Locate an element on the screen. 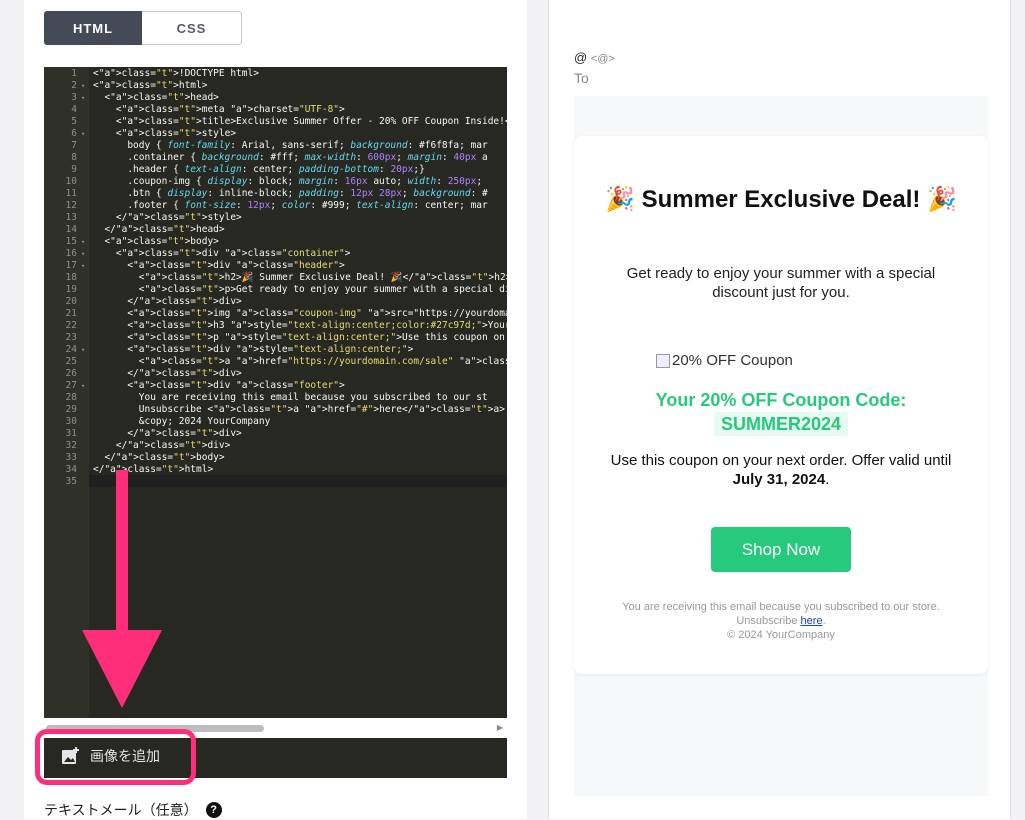 This screenshot has width=1025, height=820. highlight-annotation-box is located at coordinates (115, 757).